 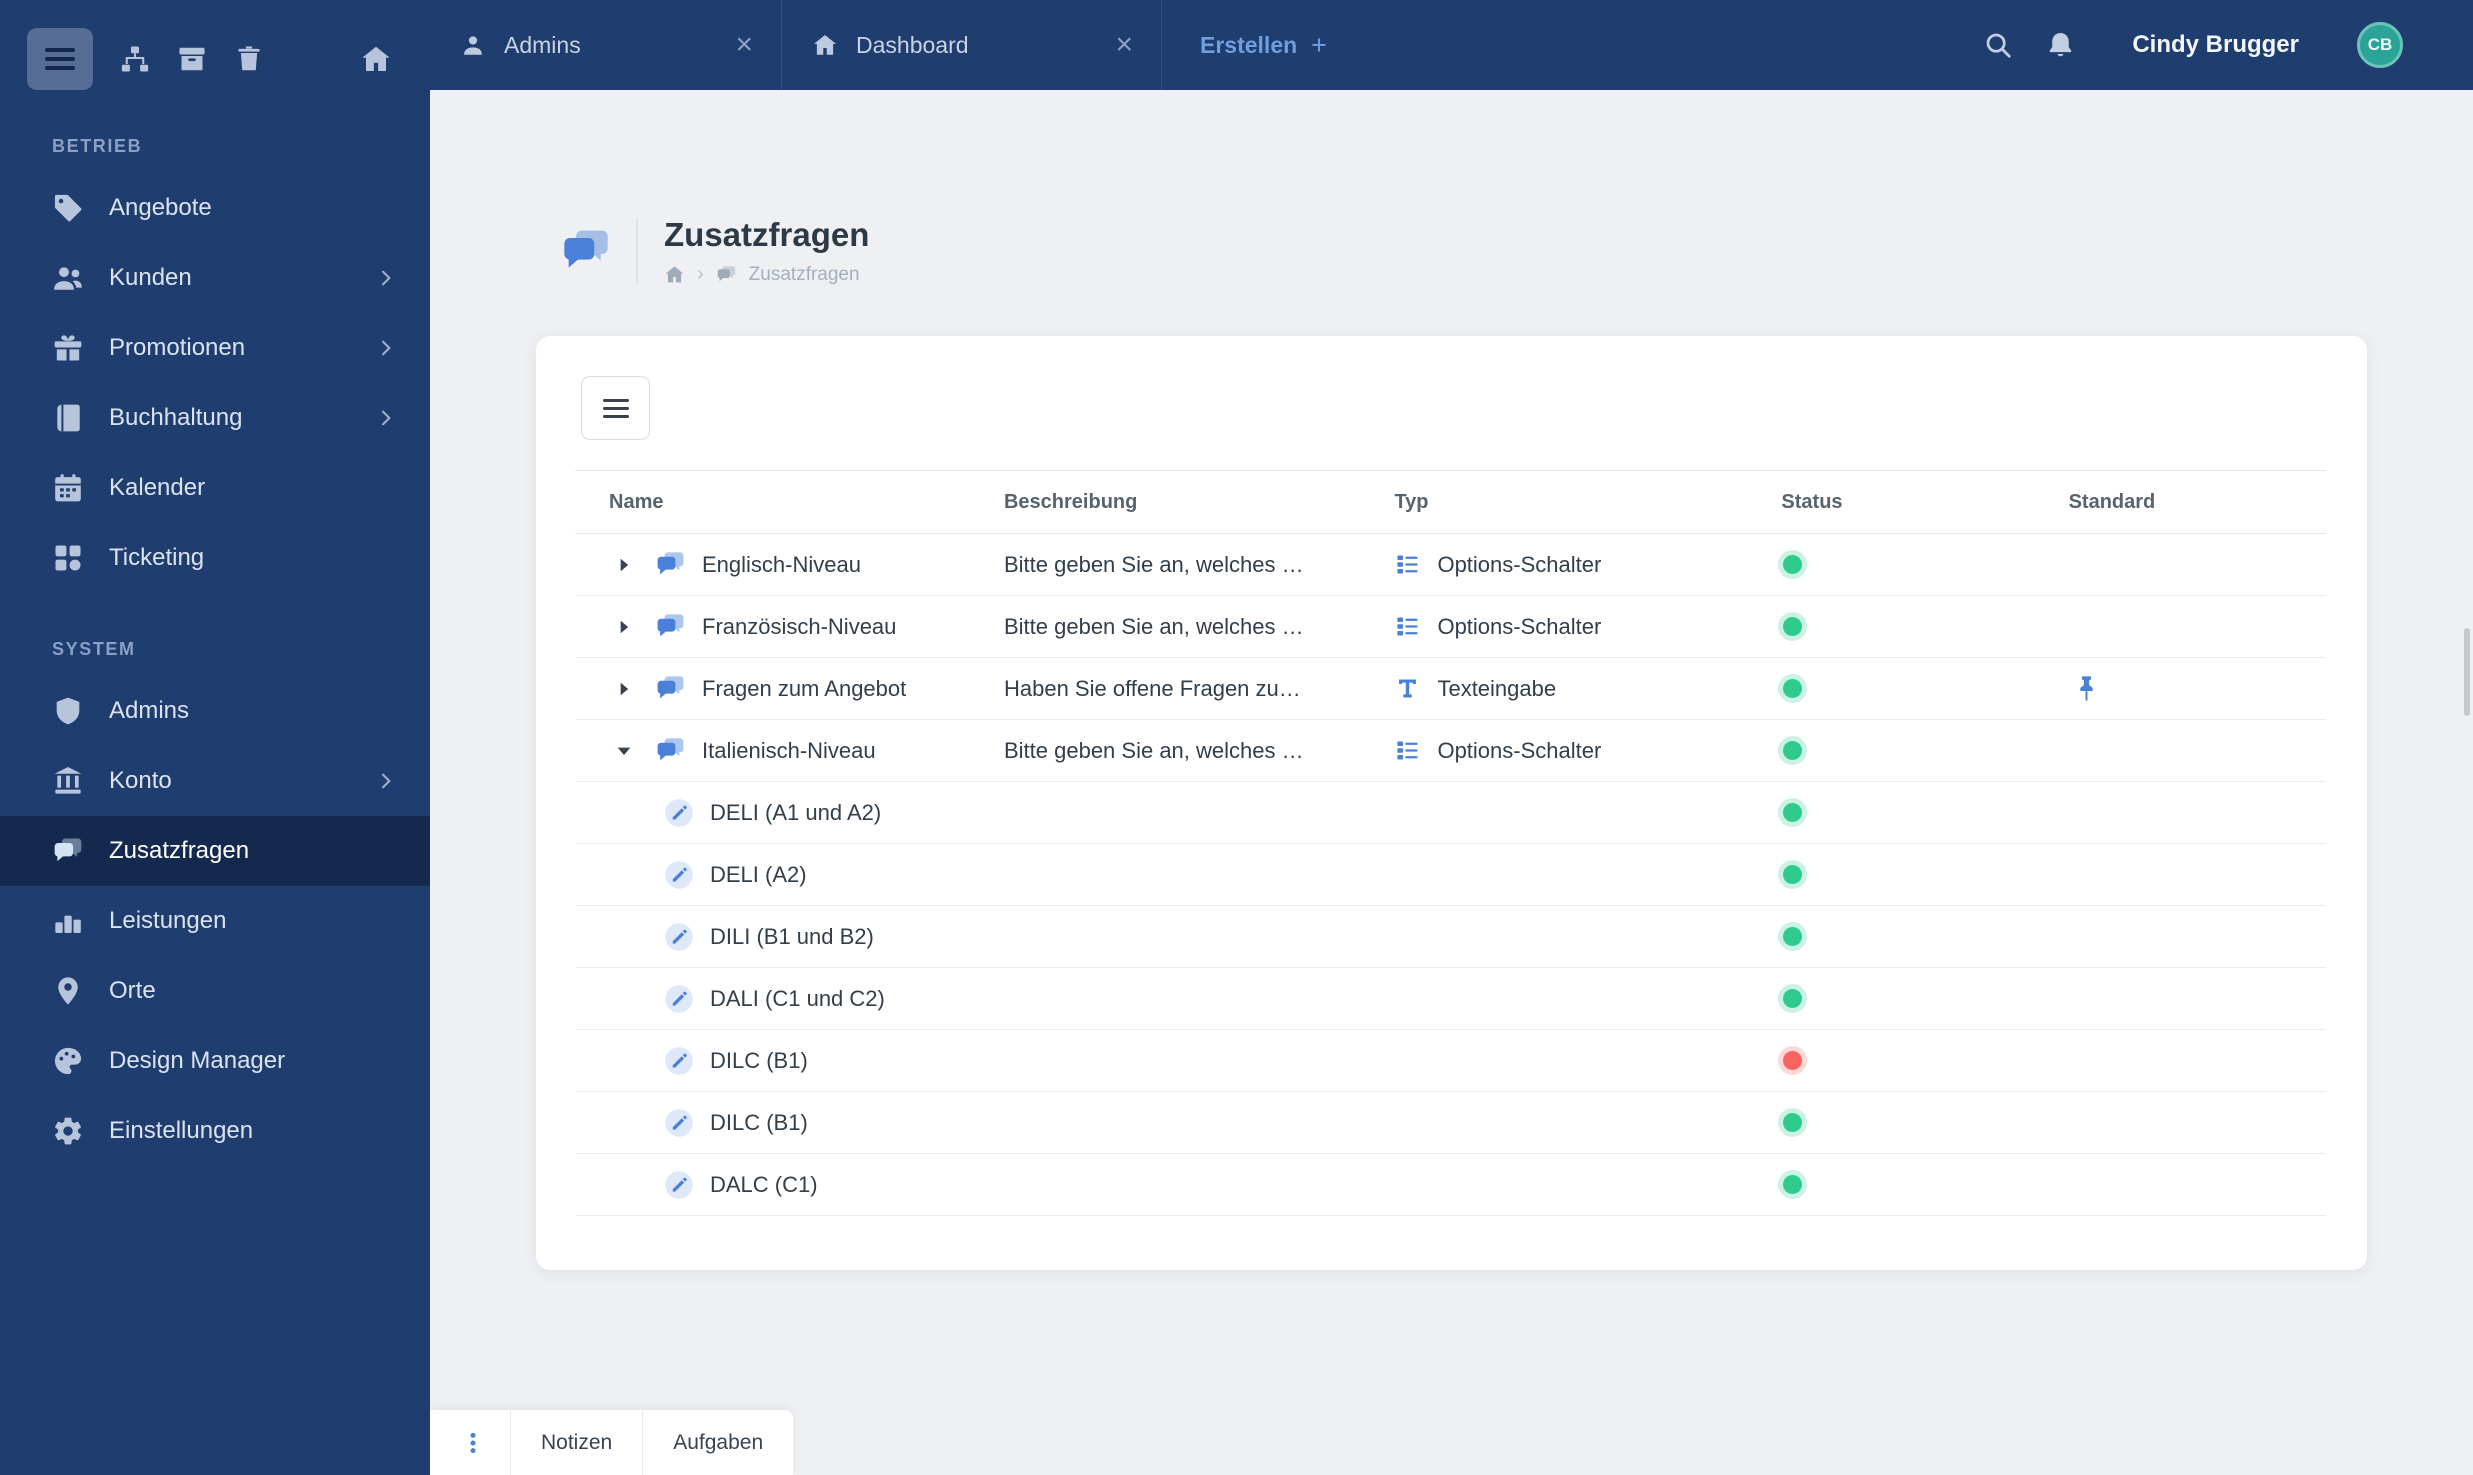 I want to click on row-name: Französisch-Niveau, so click(x=799, y=626).